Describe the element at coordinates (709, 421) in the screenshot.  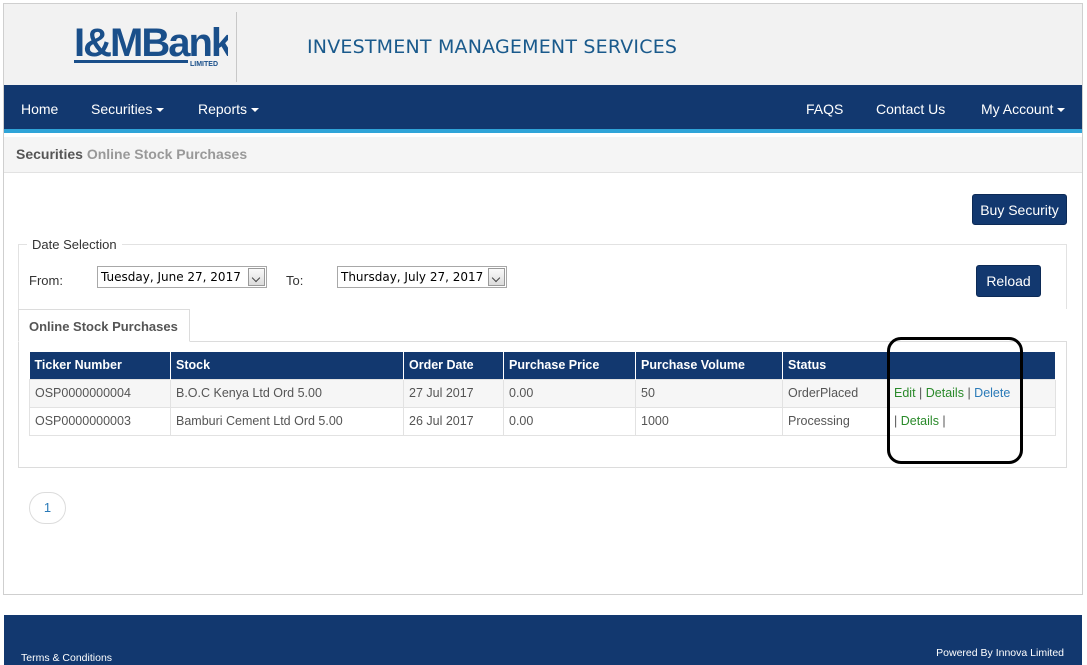
I see `cell-volume: 1000` at that location.